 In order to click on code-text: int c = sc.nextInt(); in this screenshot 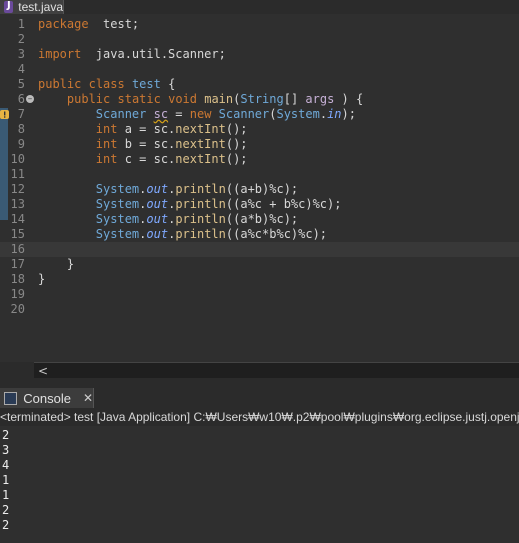, I will do `click(171, 159)`.